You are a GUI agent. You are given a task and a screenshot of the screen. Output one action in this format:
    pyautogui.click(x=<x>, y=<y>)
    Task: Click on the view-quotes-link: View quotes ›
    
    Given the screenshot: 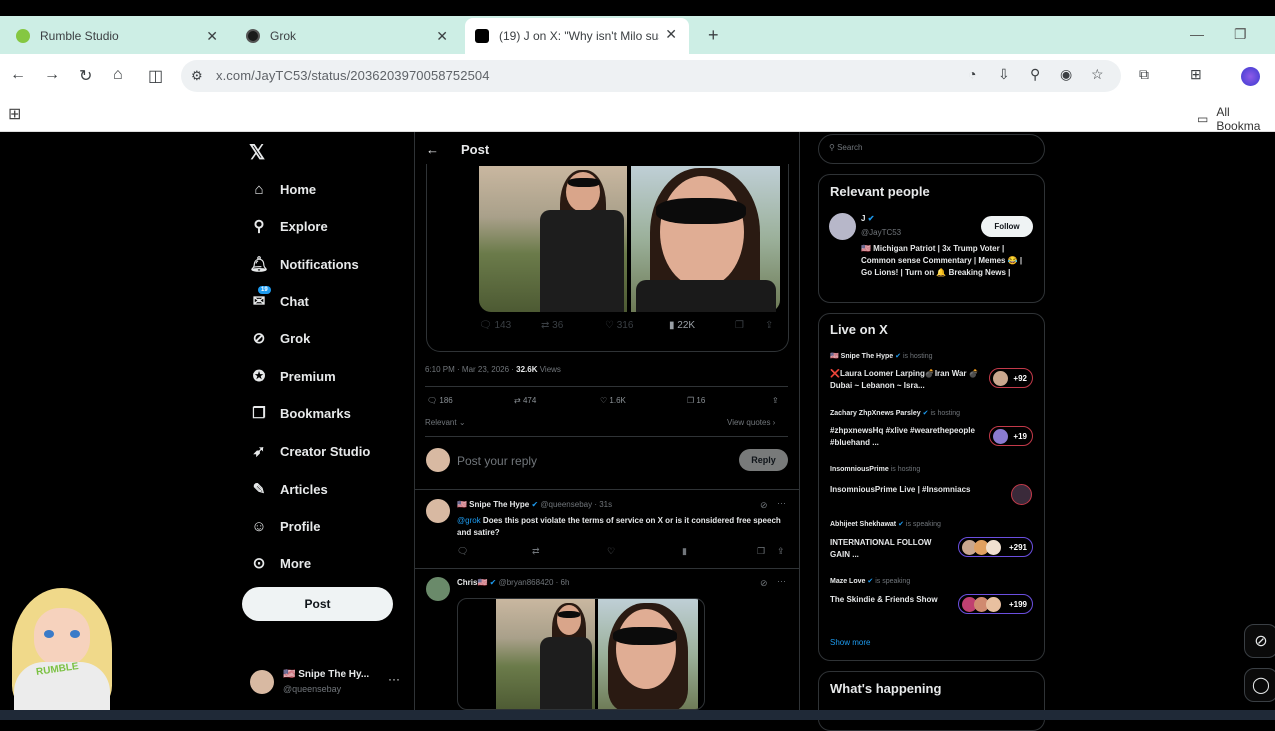 What is the action you would take?
    pyautogui.click(x=751, y=422)
    